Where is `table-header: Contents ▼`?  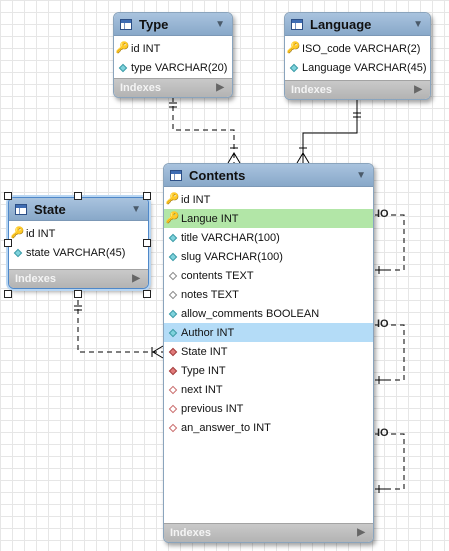
table-header: Contents ▼ is located at coordinates (268, 175).